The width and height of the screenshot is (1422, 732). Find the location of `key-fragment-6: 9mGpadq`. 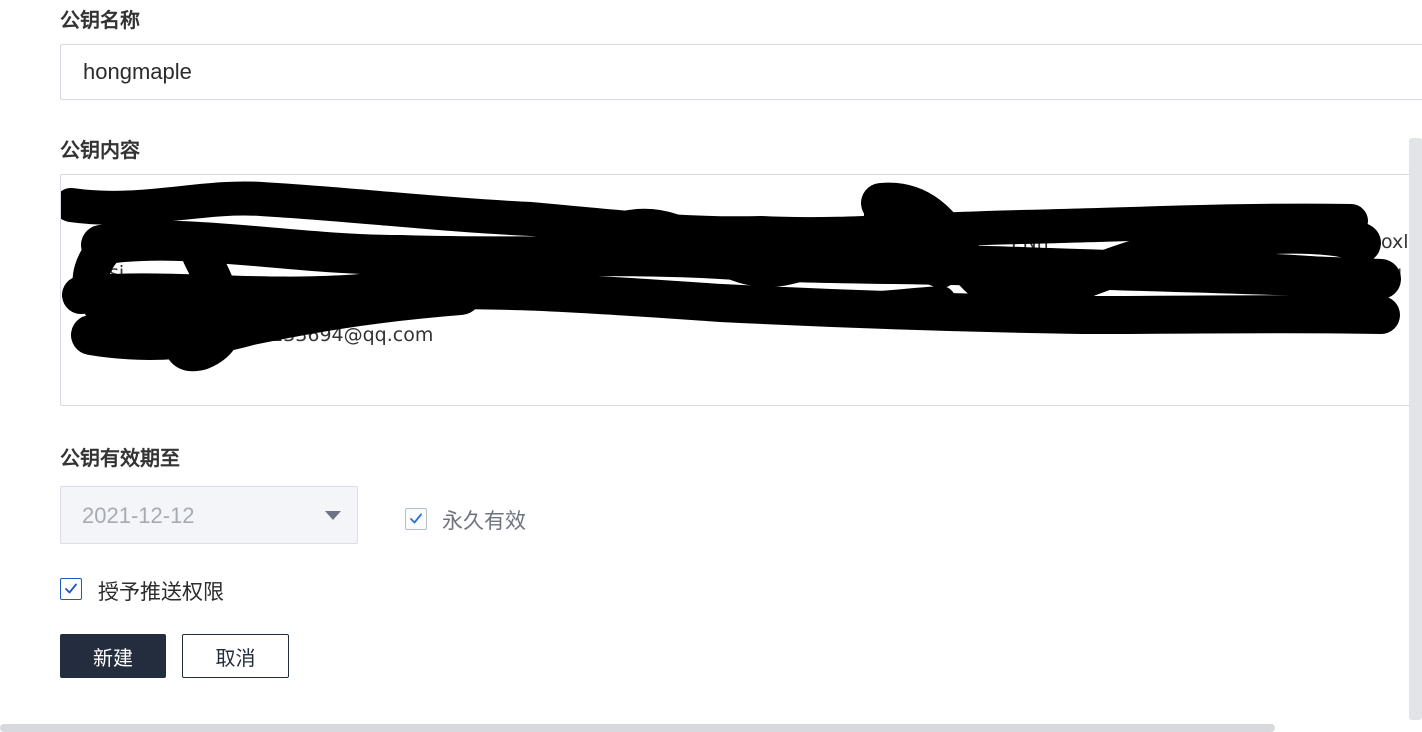

key-fragment-6: 9mGpadq is located at coordinates (1356, 273).